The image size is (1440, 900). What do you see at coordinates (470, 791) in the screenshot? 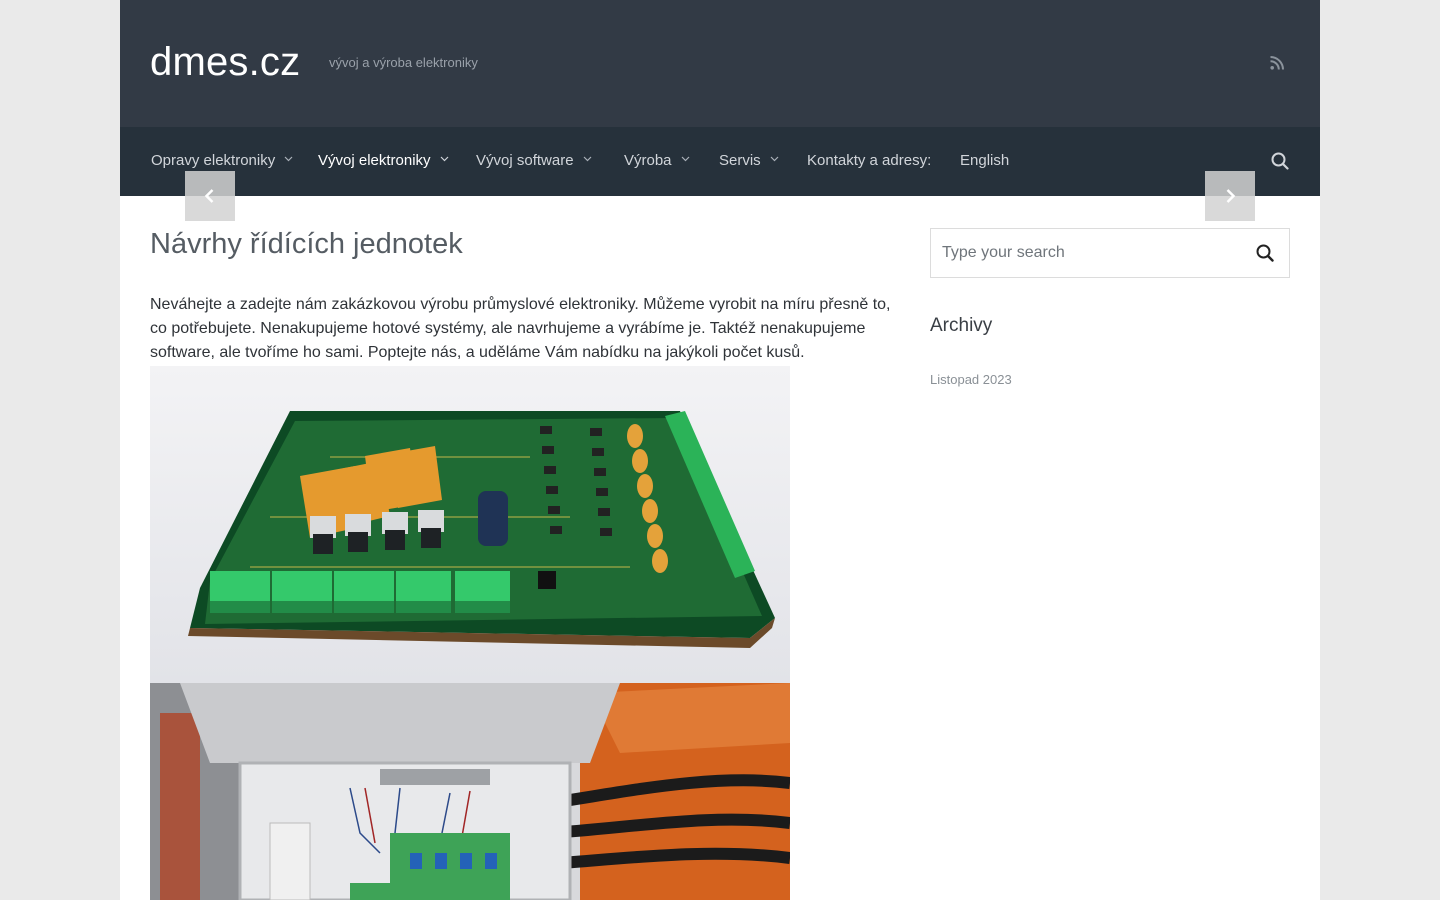
I see `control-cabinet-photo` at bounding box center [470, 791].